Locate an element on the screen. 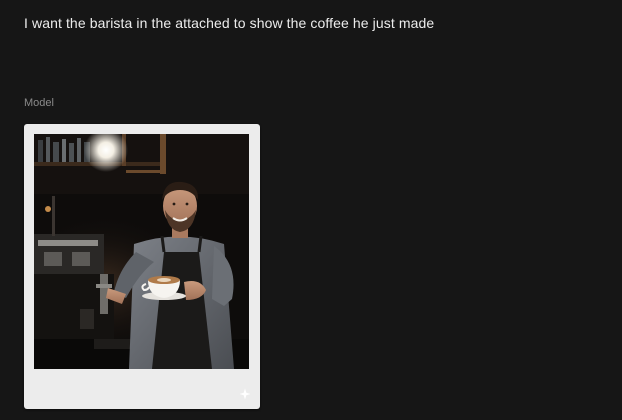 The width and height of the screenshot is (622, 420). model-section-label: Model is located at coordinates (39, 103).